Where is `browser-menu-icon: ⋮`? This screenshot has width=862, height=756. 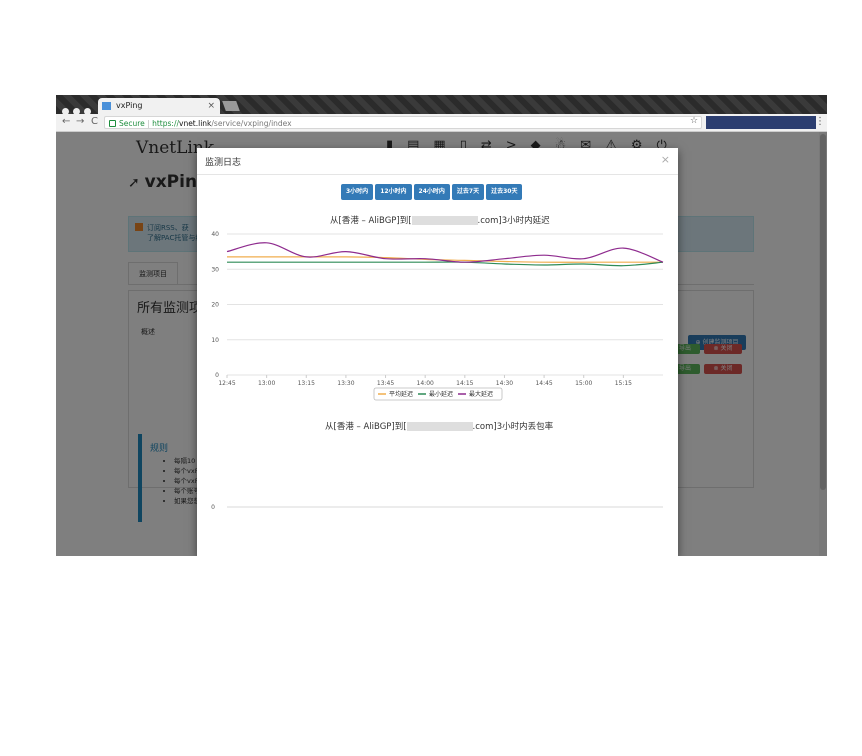
browser-menu-icon: ⋮ is located at coordinates (820, 121).